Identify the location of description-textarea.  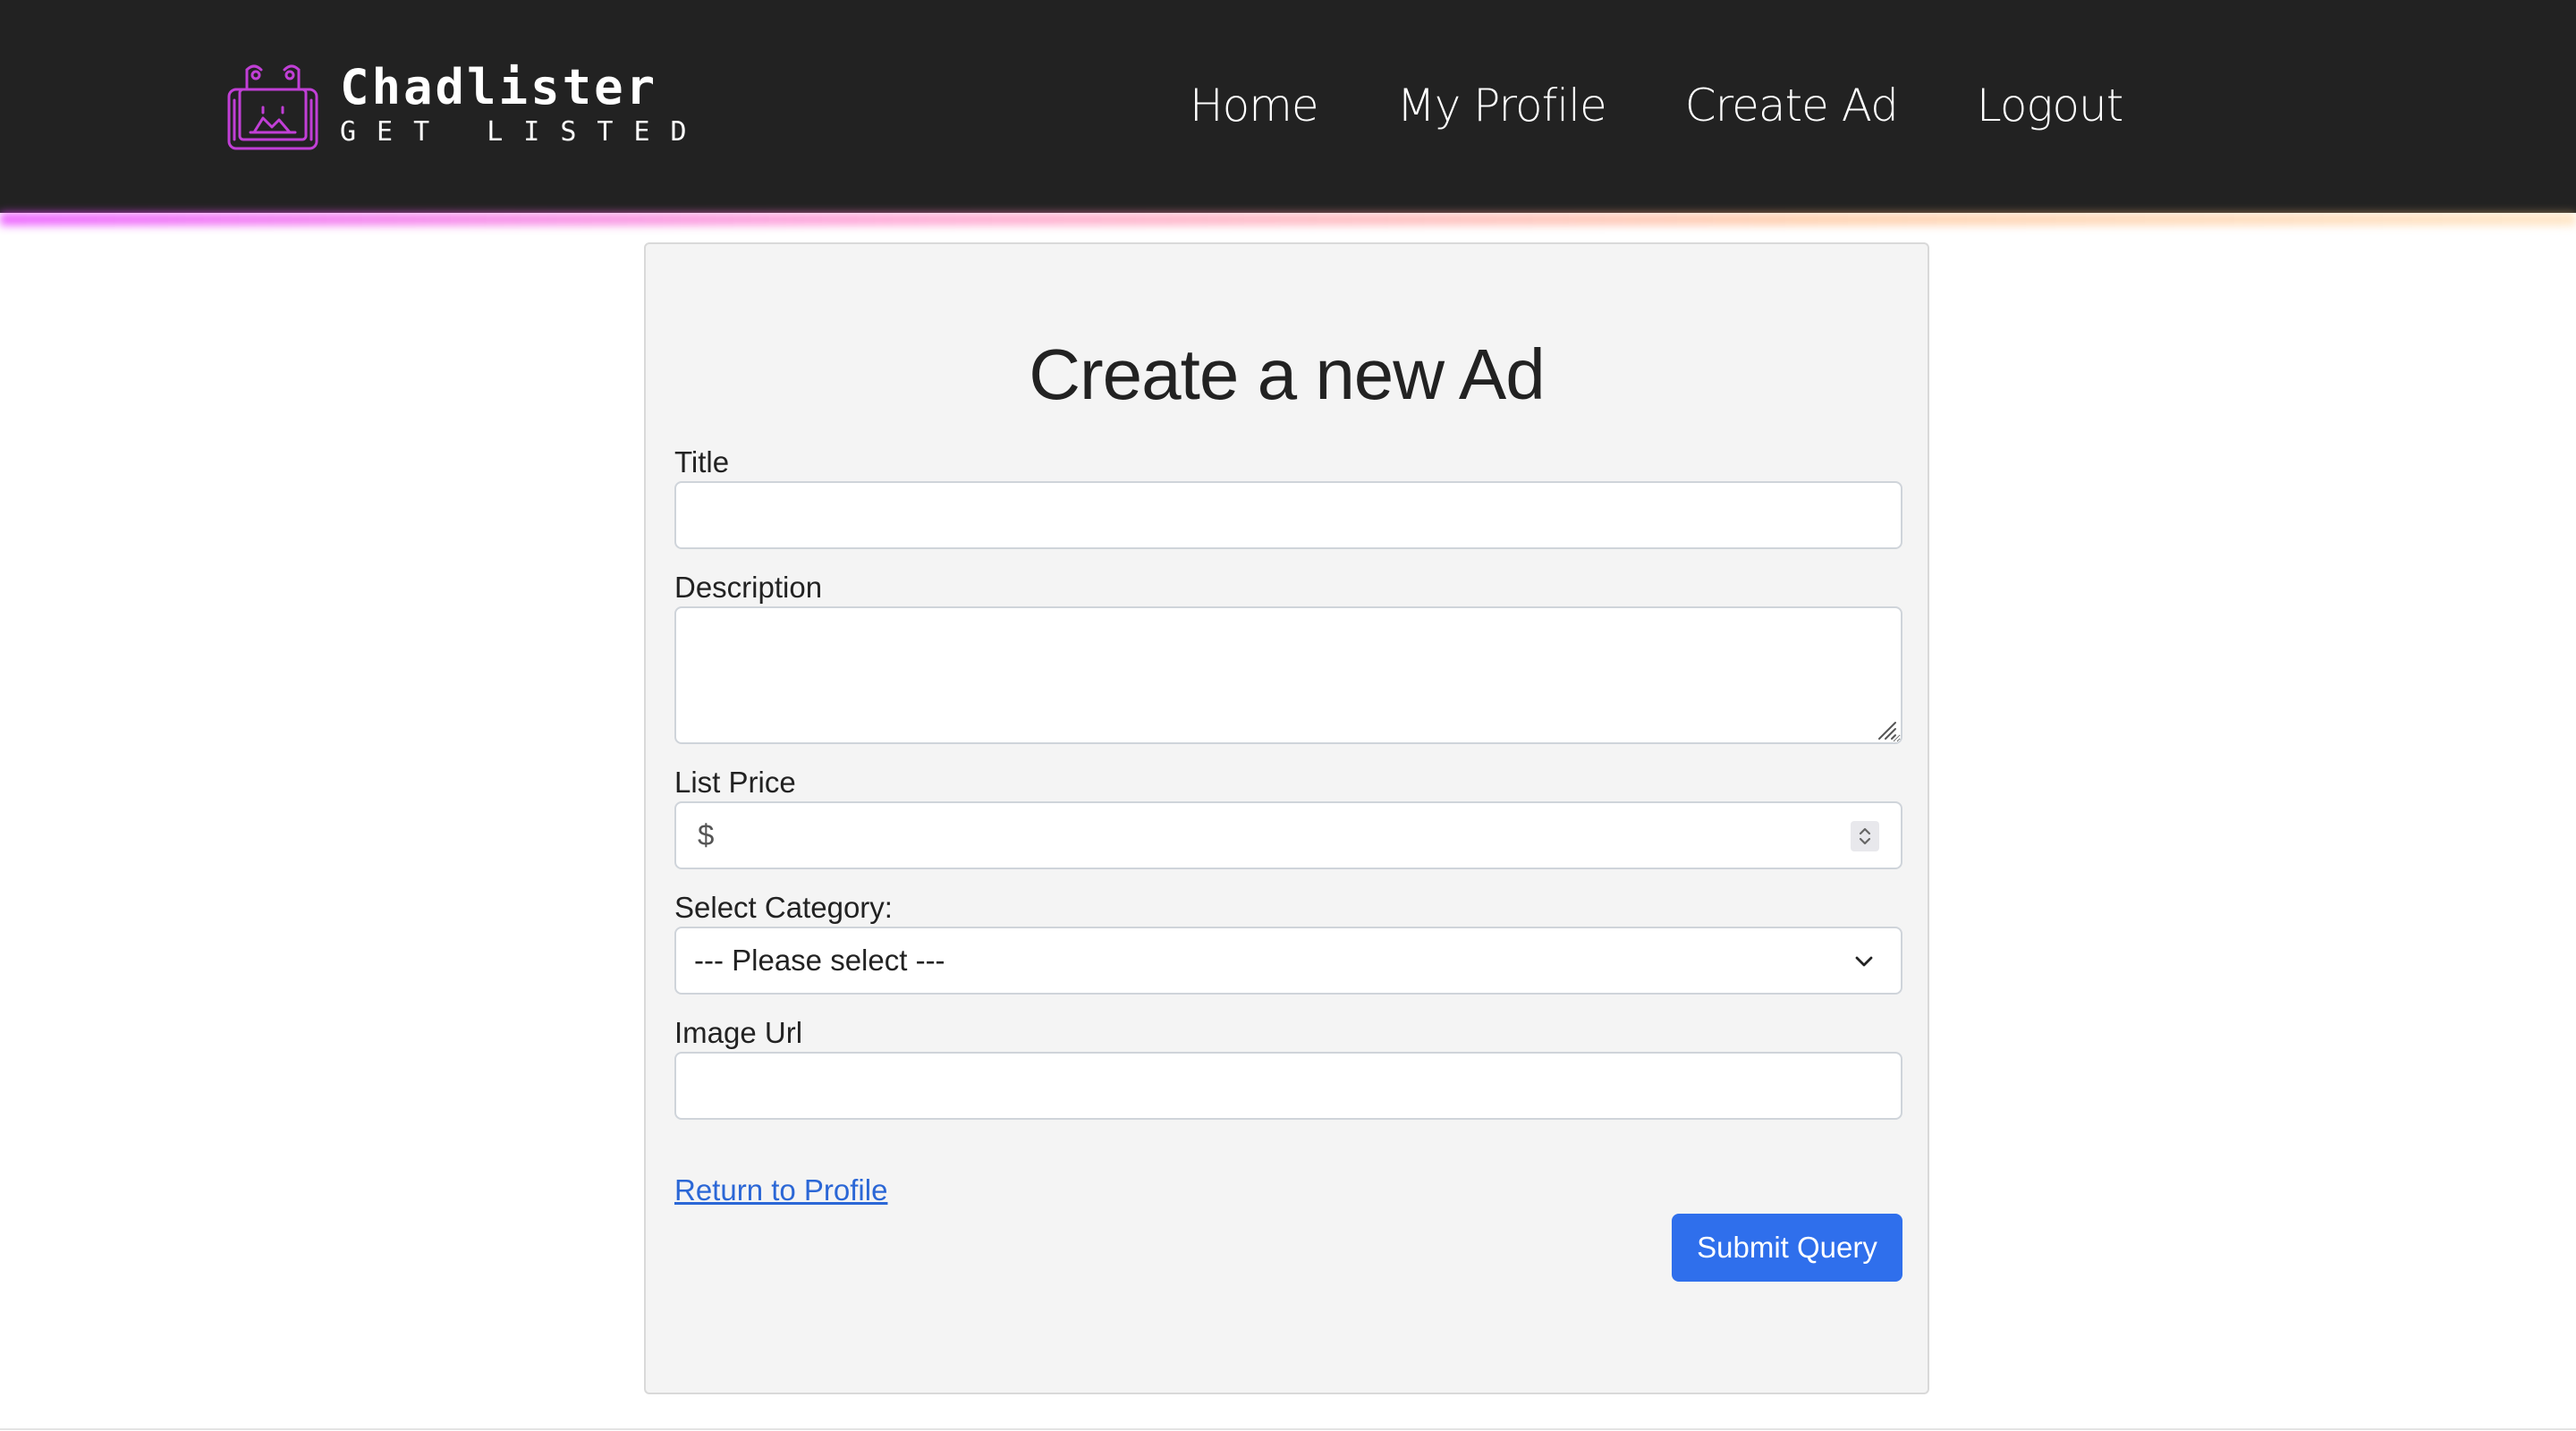
(1288, 675).